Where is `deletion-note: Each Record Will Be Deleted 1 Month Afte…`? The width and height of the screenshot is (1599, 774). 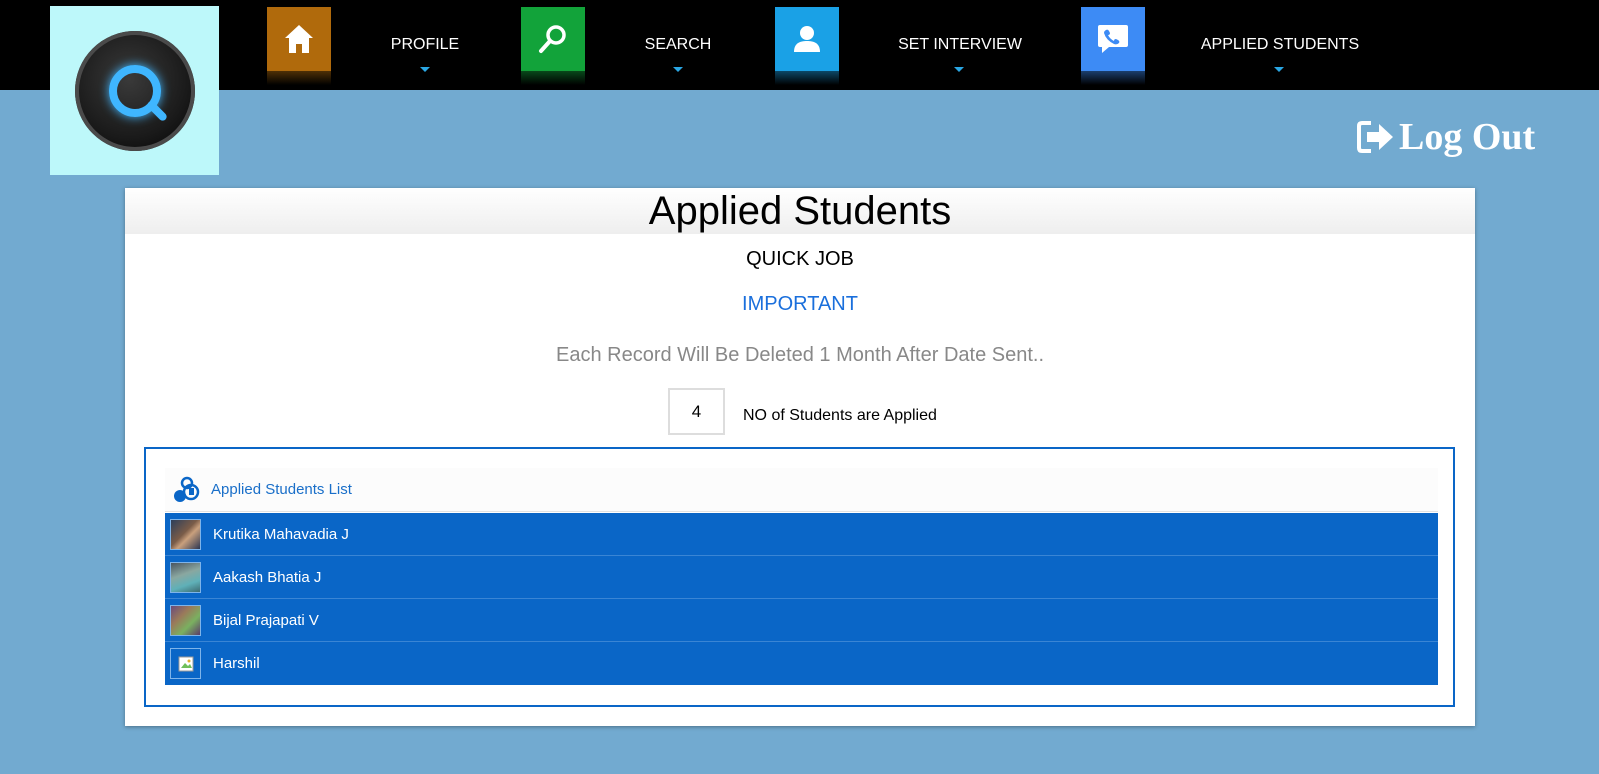 deletion-note: Each Record Will Be Deleted 1 Month Afte… is located at coordinates (800, 355).